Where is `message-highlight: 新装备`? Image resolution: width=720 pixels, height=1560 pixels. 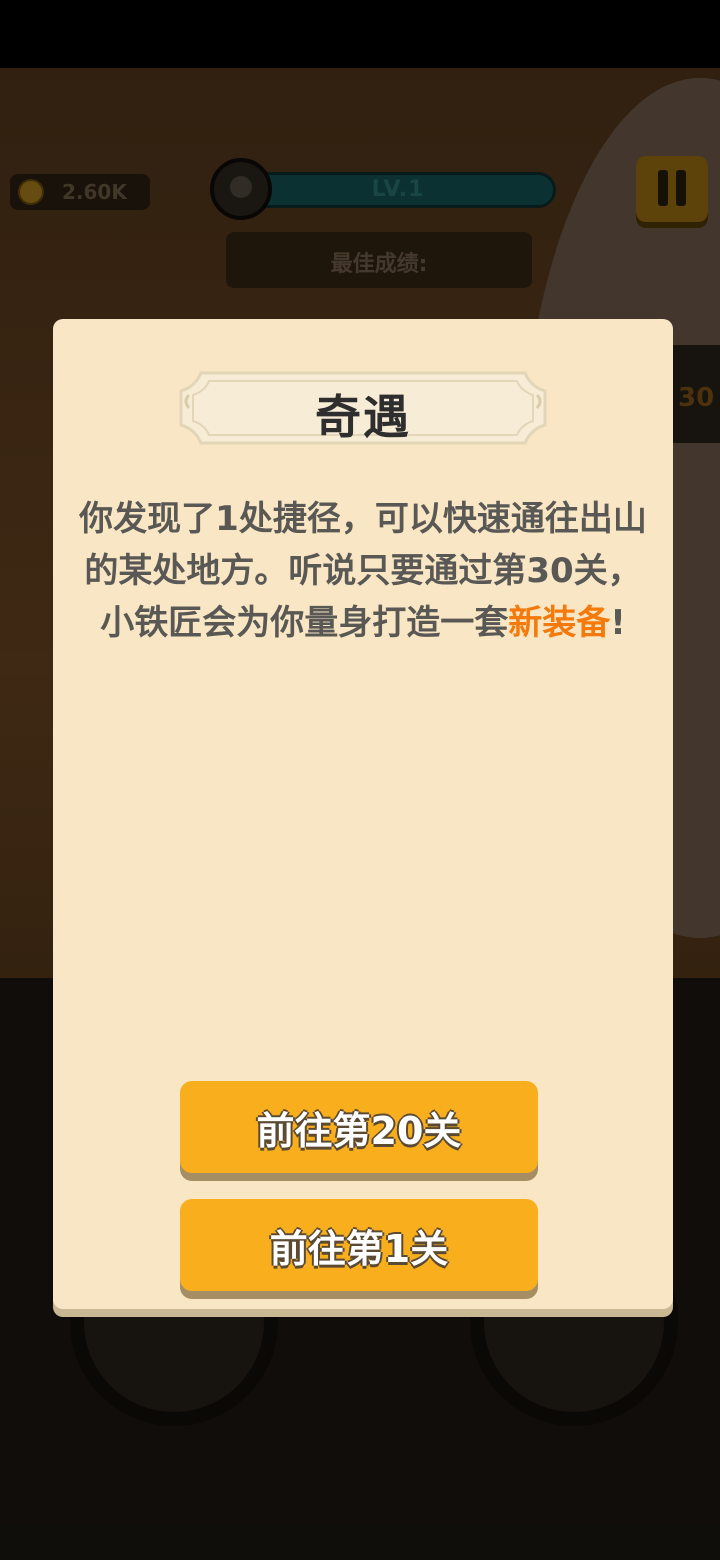 message-highlight: 新装备 is located at coordinates (559, 623).